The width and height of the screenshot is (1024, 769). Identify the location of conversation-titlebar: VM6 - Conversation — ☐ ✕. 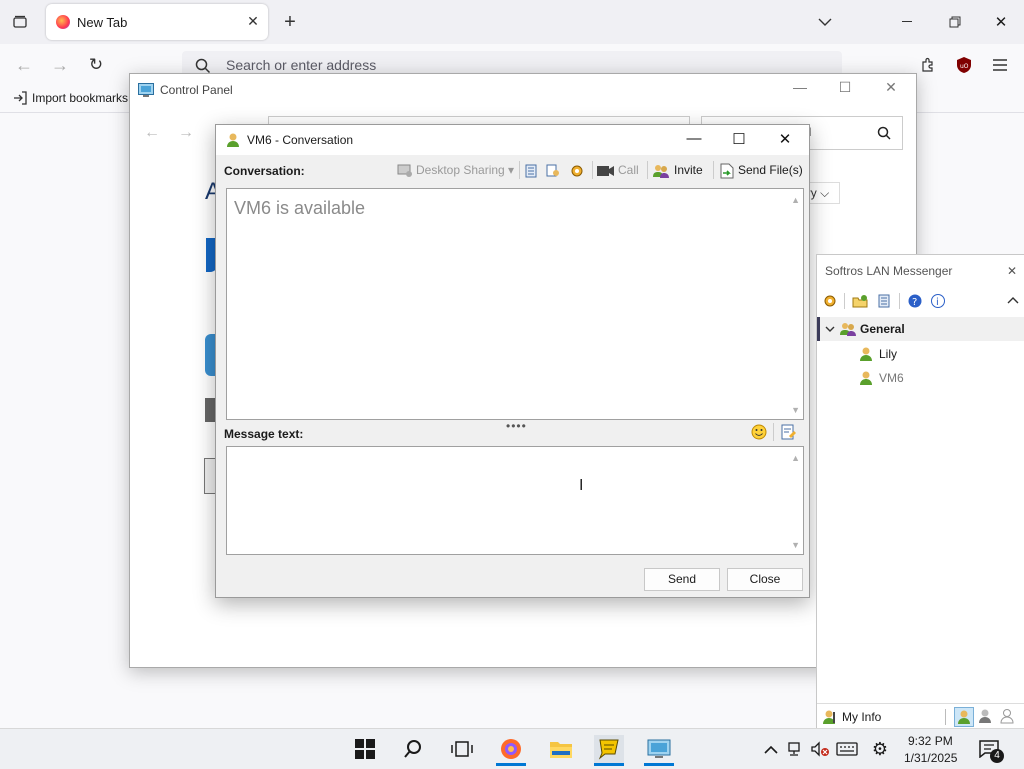
(512, 140).